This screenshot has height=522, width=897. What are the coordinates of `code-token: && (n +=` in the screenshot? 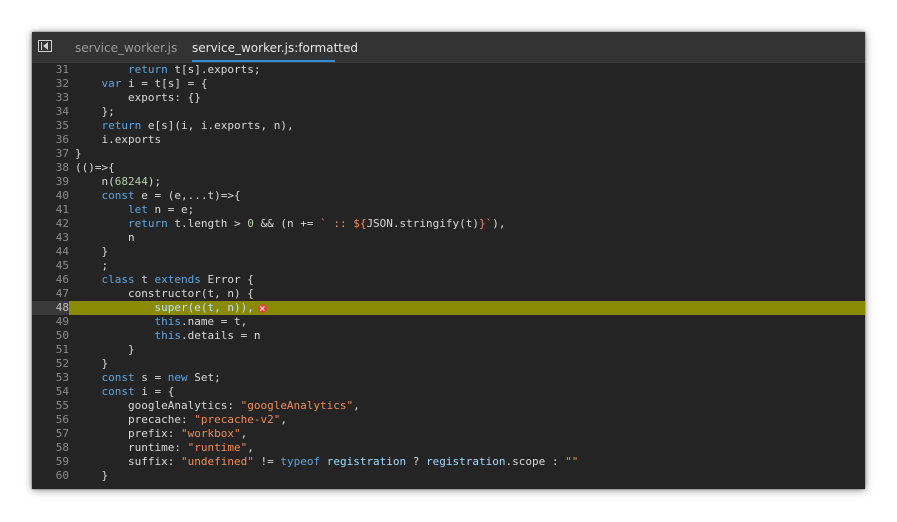 It's located at (287, 223).